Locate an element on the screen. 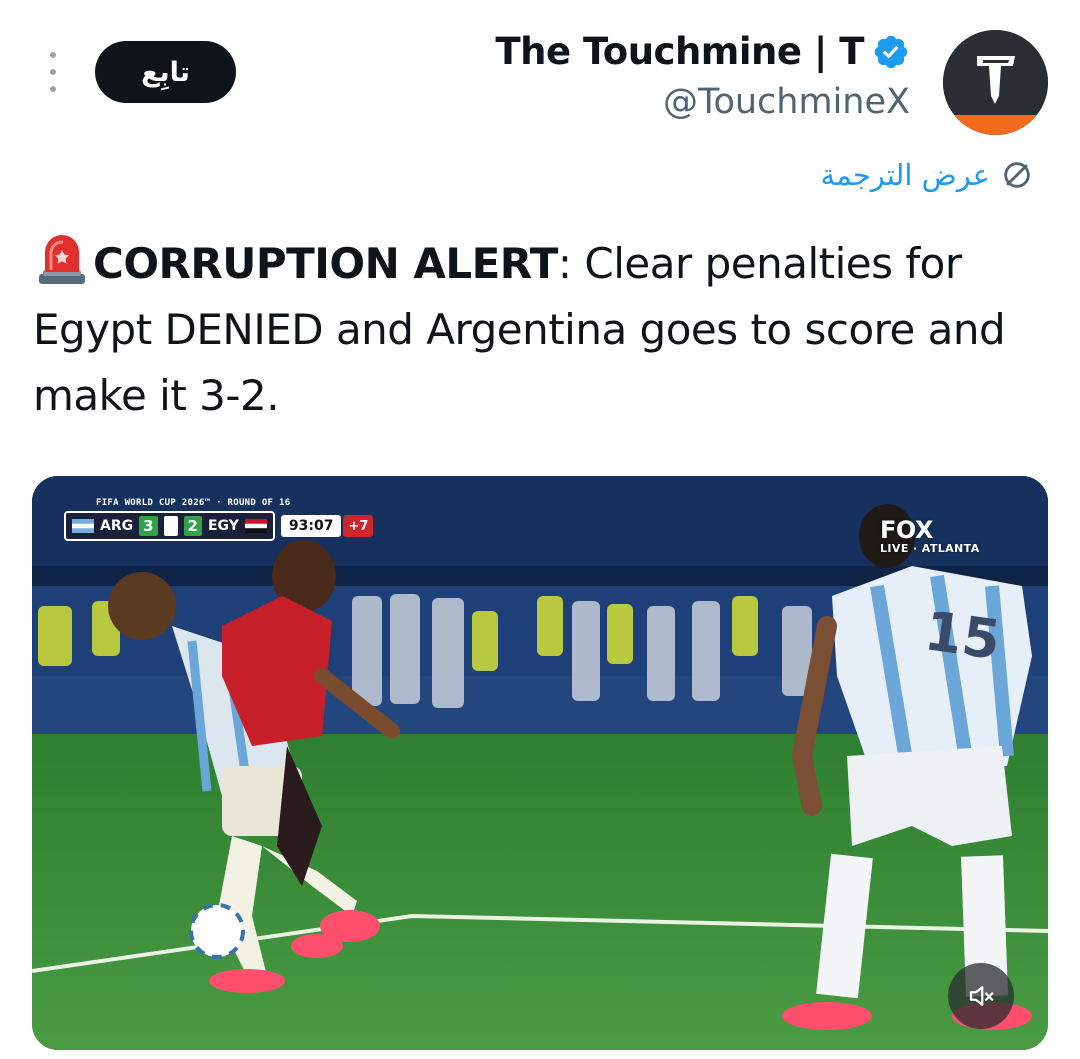  account-name-row: The Touchmine | T is located at coordinates (702, 51).